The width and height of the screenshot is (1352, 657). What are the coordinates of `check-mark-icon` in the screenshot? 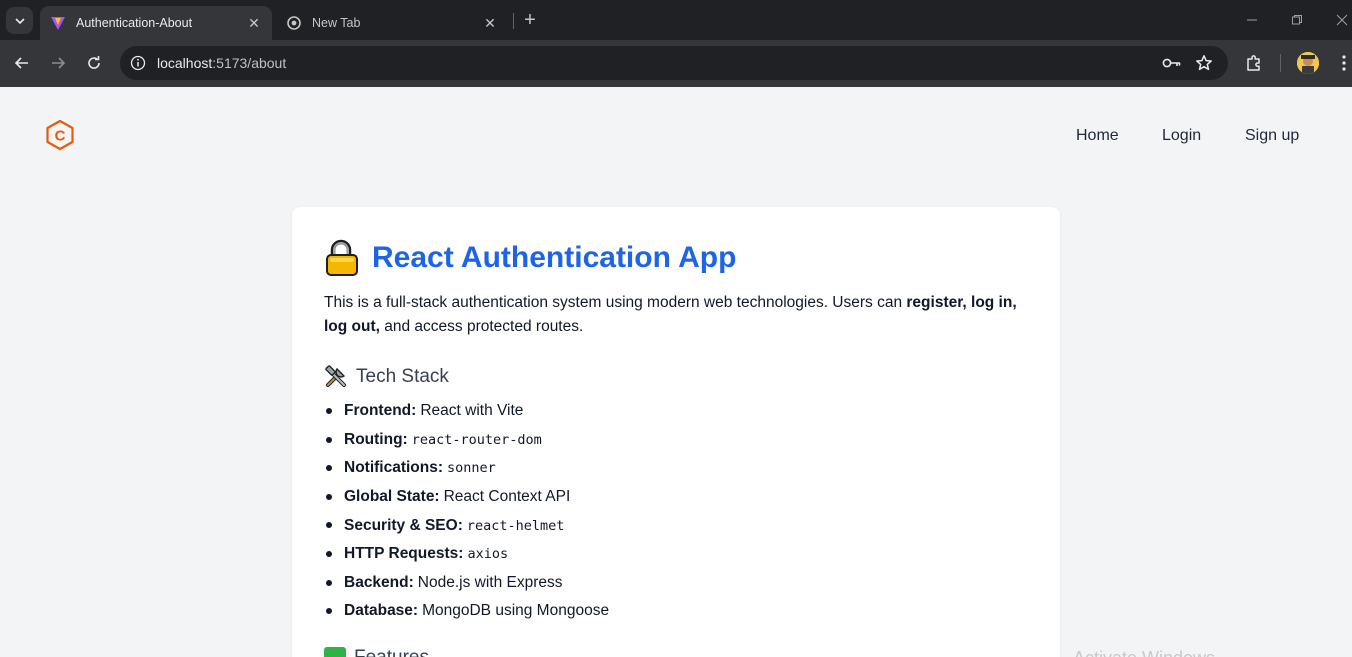 It's located at (335, 652).